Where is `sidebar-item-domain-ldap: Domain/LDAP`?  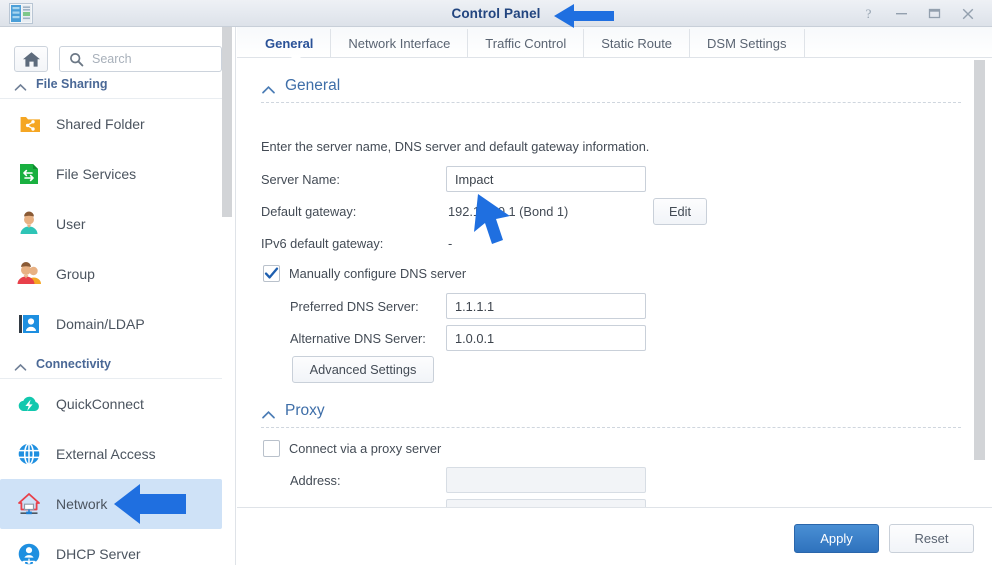 sidebar-item-domain-ldap: Domain/LDAP is located at coordinates (111, 324).